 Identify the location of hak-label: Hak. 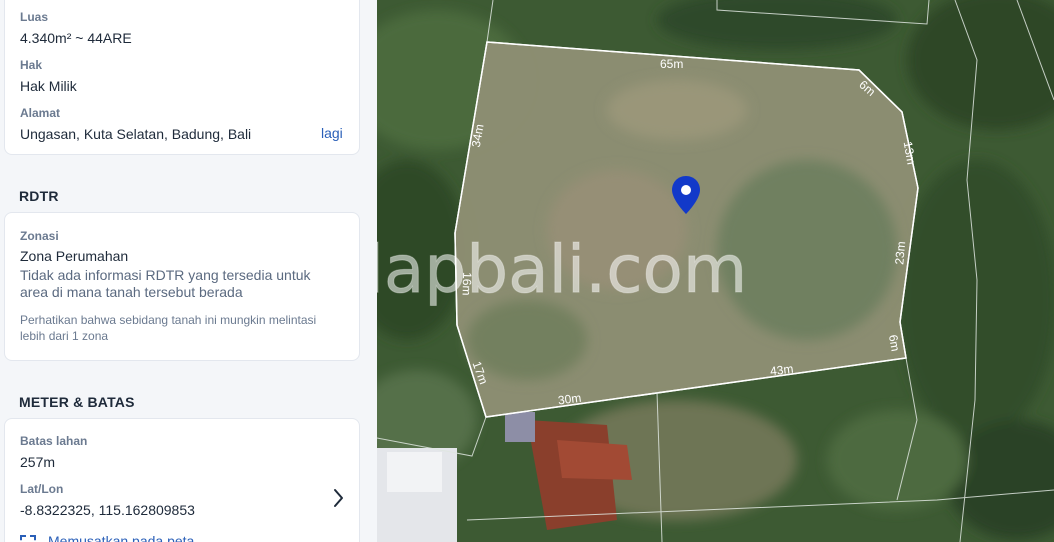
(31, 65).